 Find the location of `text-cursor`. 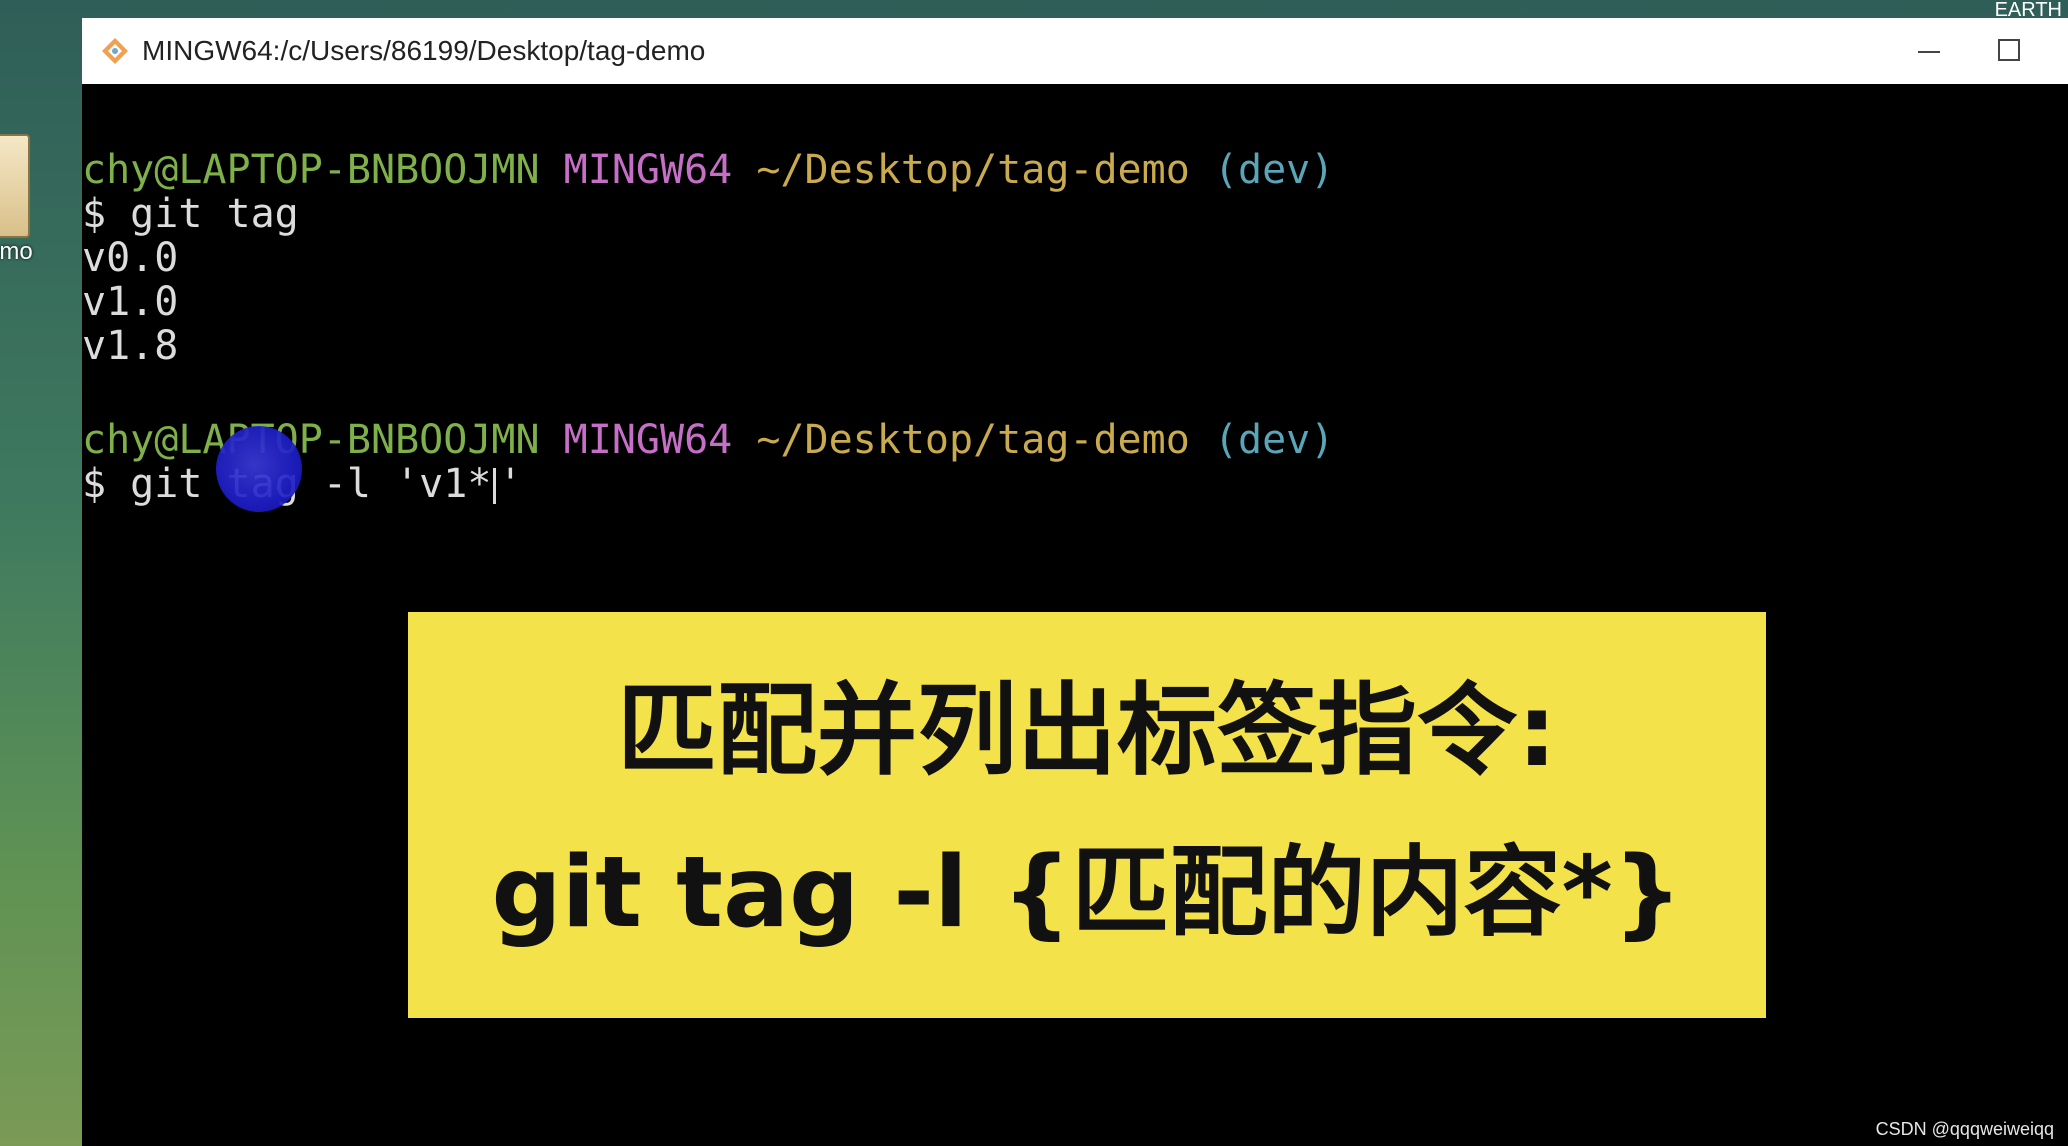

text-cursor is located at coordinates (495, 486).